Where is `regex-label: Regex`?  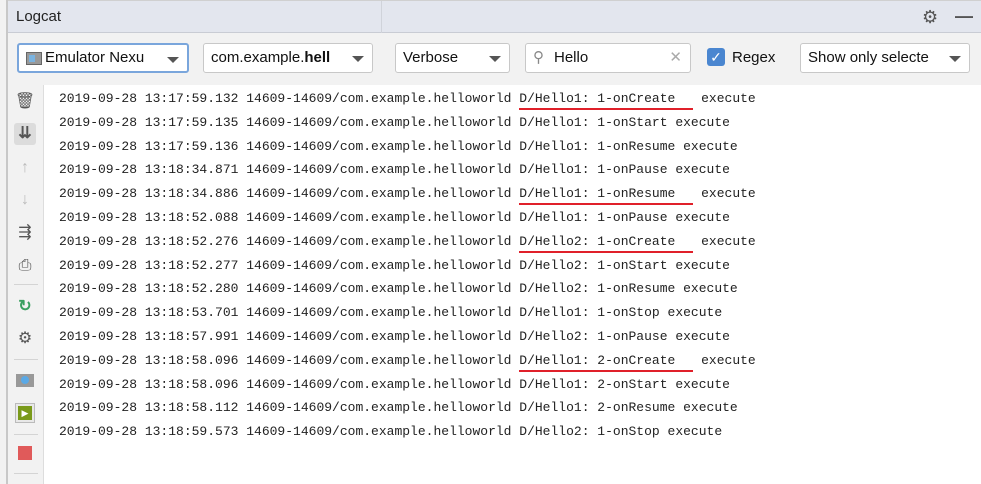 regex-label: Regex is located at coordinates (754, 57).